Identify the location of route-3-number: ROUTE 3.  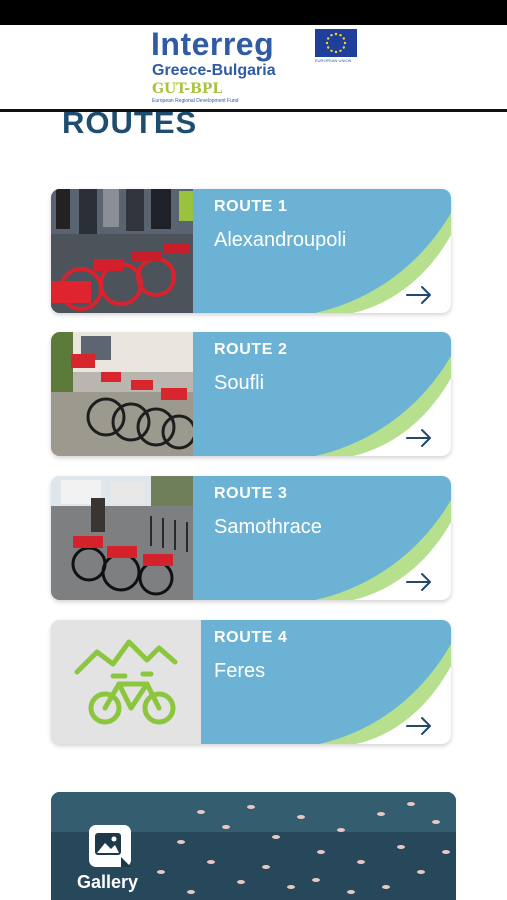
(251, 493).